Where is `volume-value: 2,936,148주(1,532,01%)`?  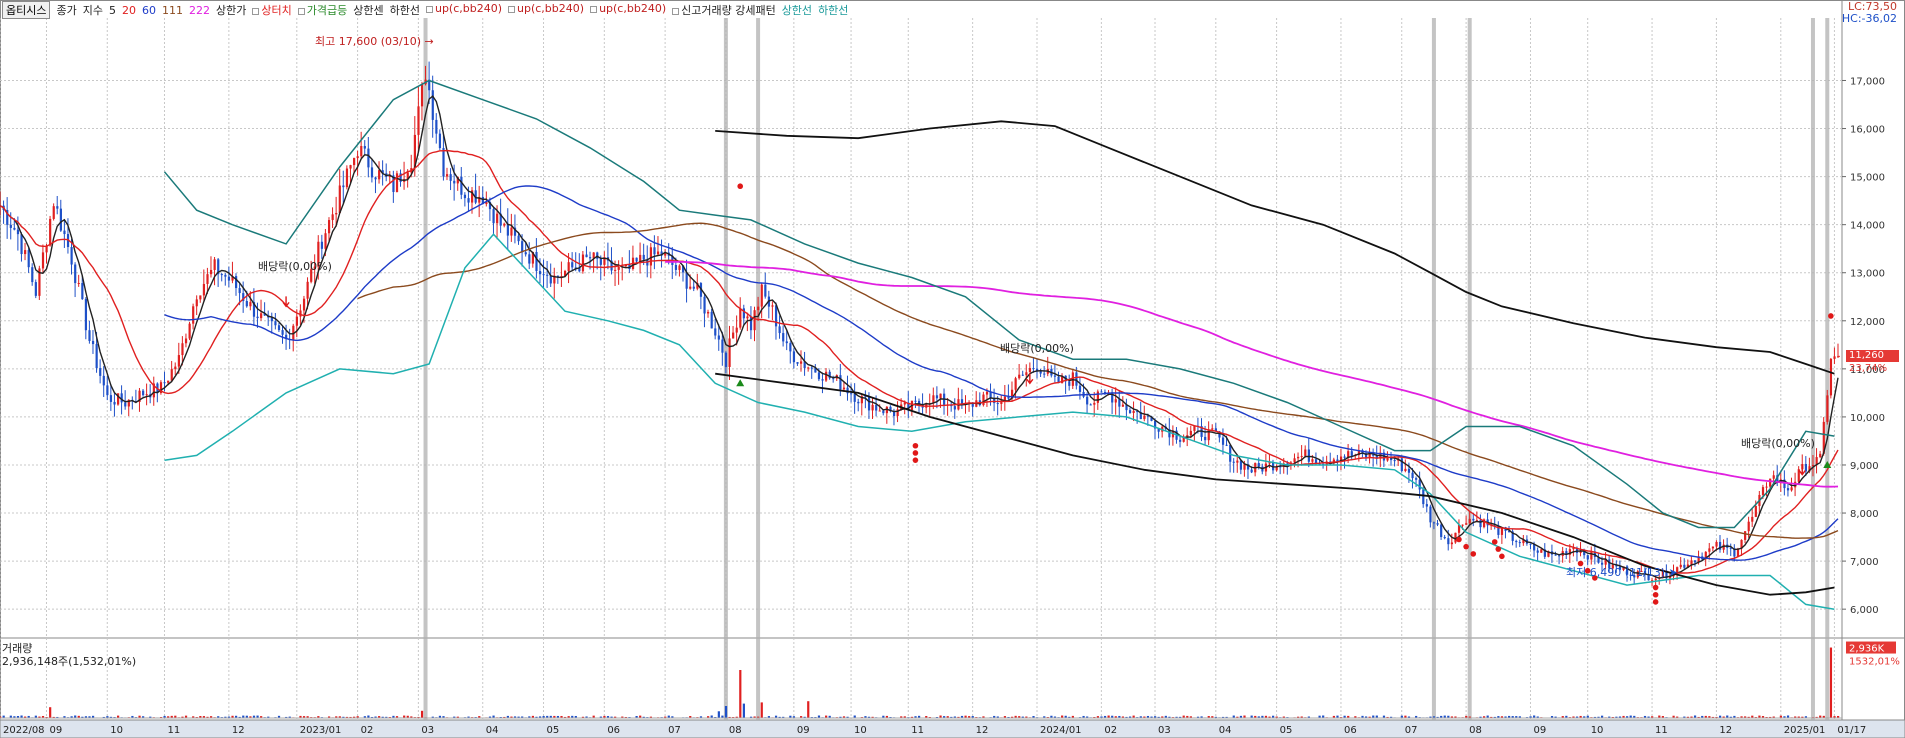 volume-value: 2,936,148주(1,532,01%) is located at coordinates (69, 661).